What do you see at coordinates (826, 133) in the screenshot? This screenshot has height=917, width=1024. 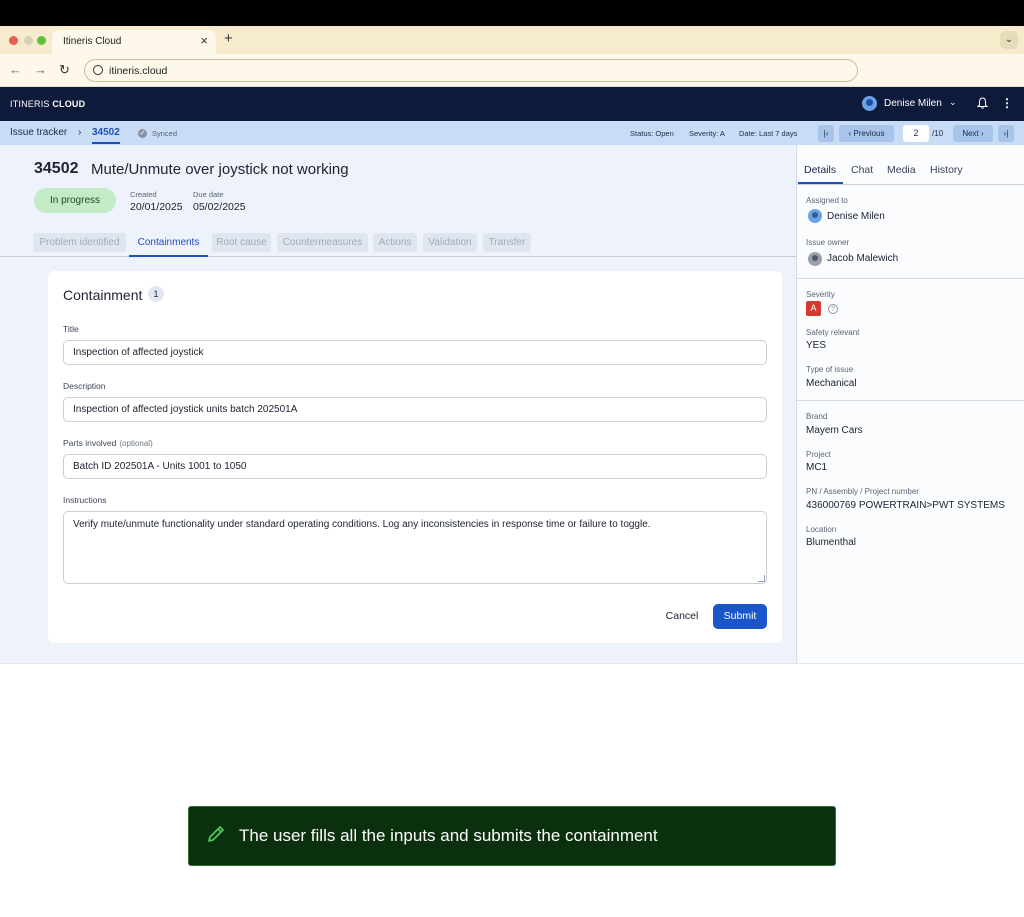 I see `first-page-button: |‹` at bounding box center [826, 133].